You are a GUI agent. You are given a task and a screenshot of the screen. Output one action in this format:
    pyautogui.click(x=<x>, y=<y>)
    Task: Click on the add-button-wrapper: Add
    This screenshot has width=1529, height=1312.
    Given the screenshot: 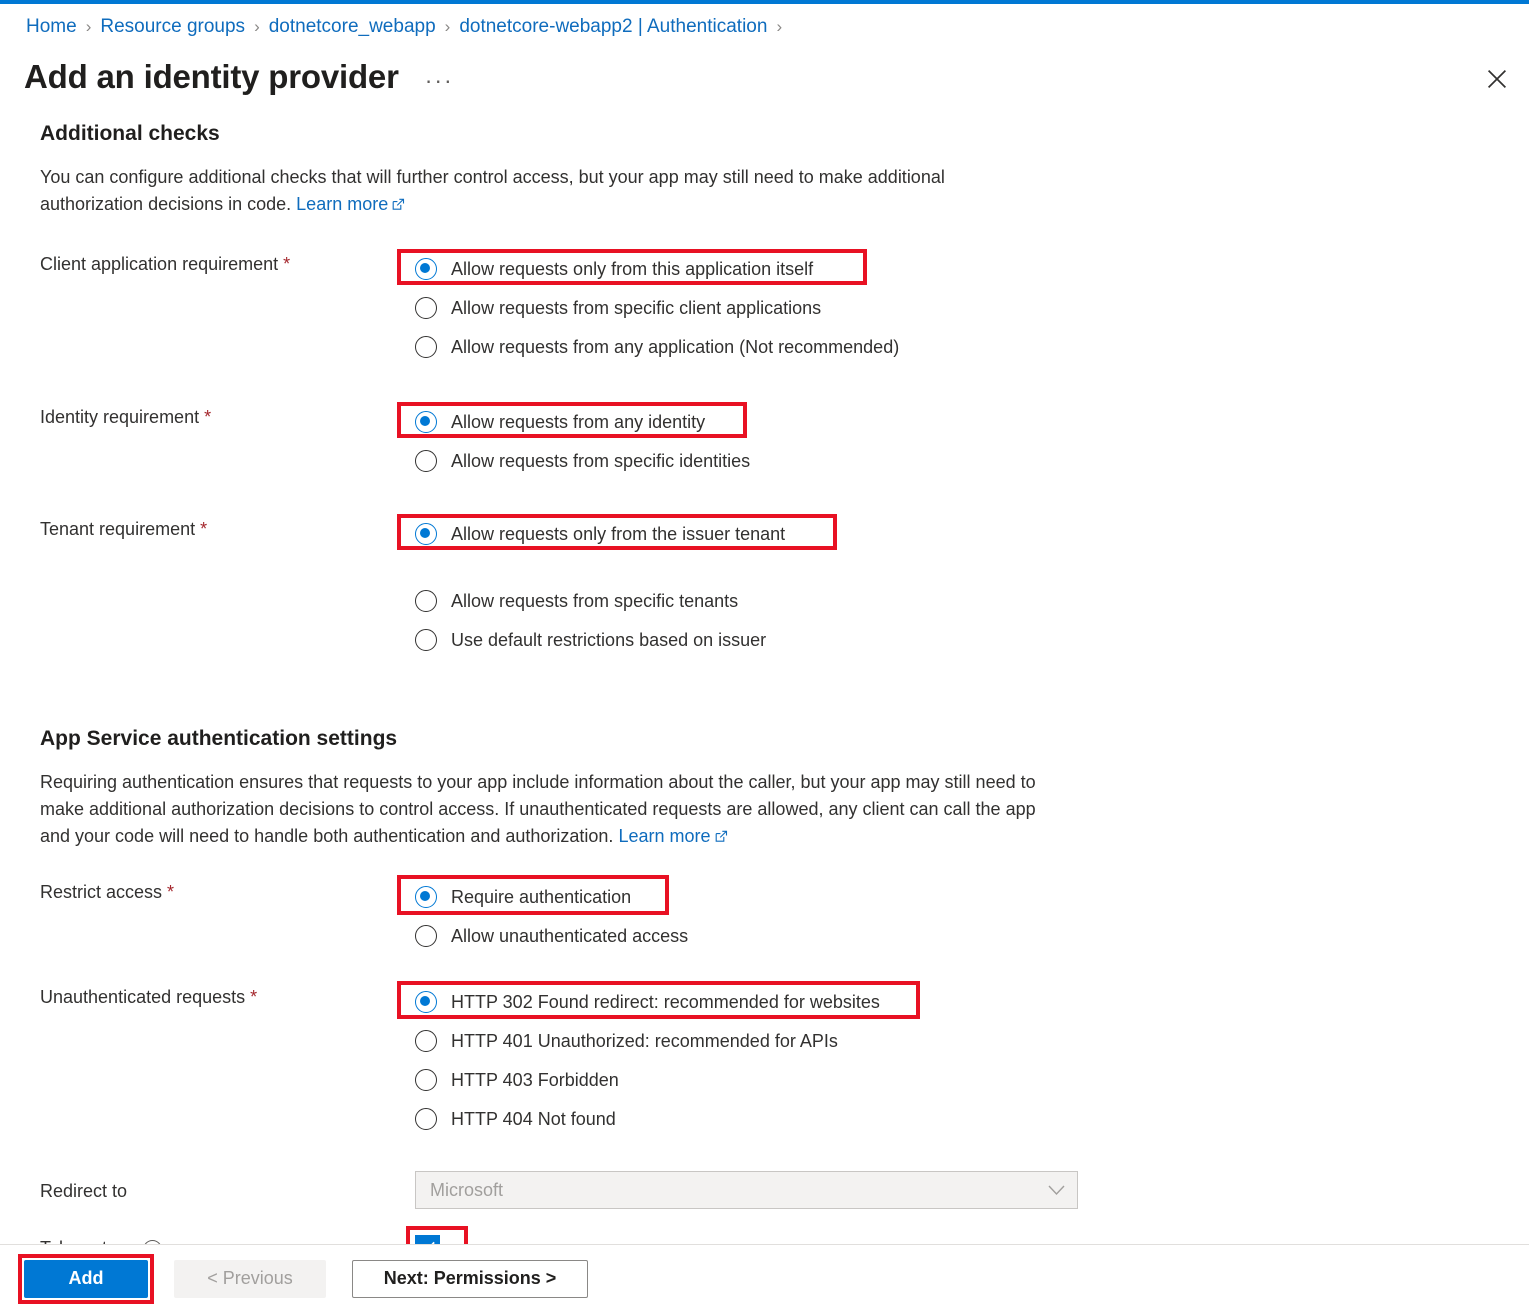 What is the action you would take?
    pyautogui.click(x=86, y=1278)
    